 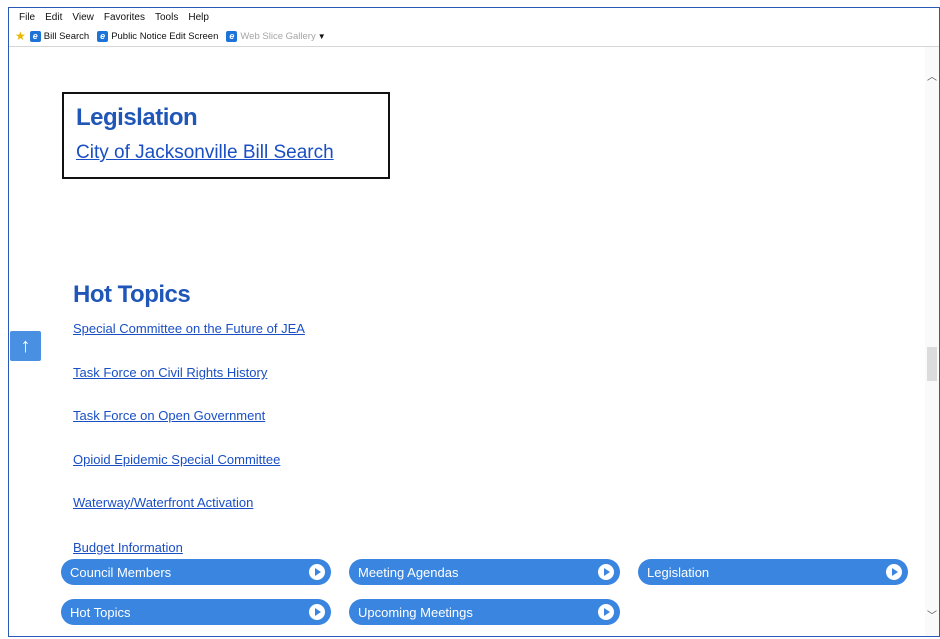 What do you see at coordinates (132, 294) in the screenshot?
I see `hot-topics-heading: Hot Topics` at bounding box center [132, 294].